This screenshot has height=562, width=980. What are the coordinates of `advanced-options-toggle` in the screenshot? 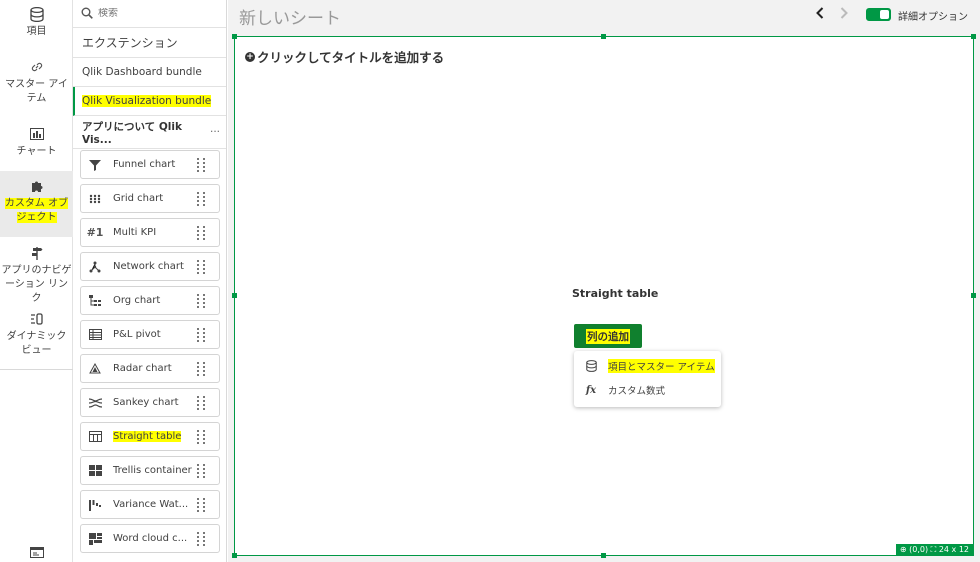 It's located at (878, 14).